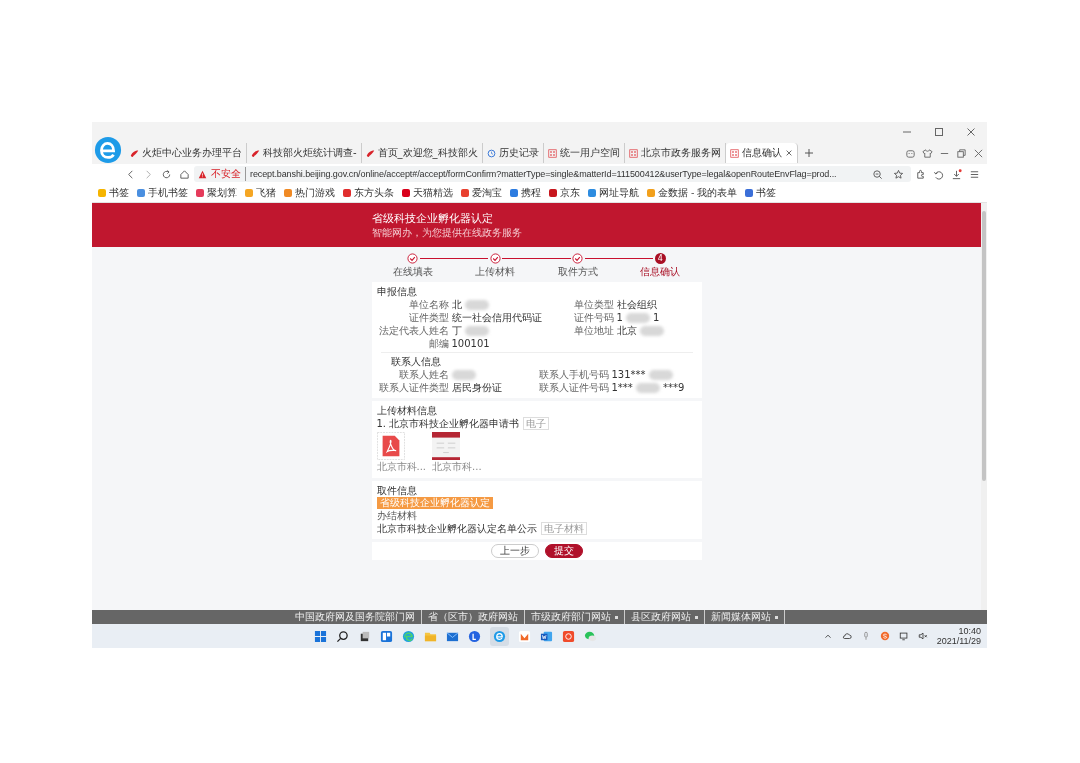 The width and height of the screenshot is (1080, 763). What do you see at coordinates (413, 387) in the screenshot?
I see `field-label: 联系人证件类型` at bounding box center [413, 387].